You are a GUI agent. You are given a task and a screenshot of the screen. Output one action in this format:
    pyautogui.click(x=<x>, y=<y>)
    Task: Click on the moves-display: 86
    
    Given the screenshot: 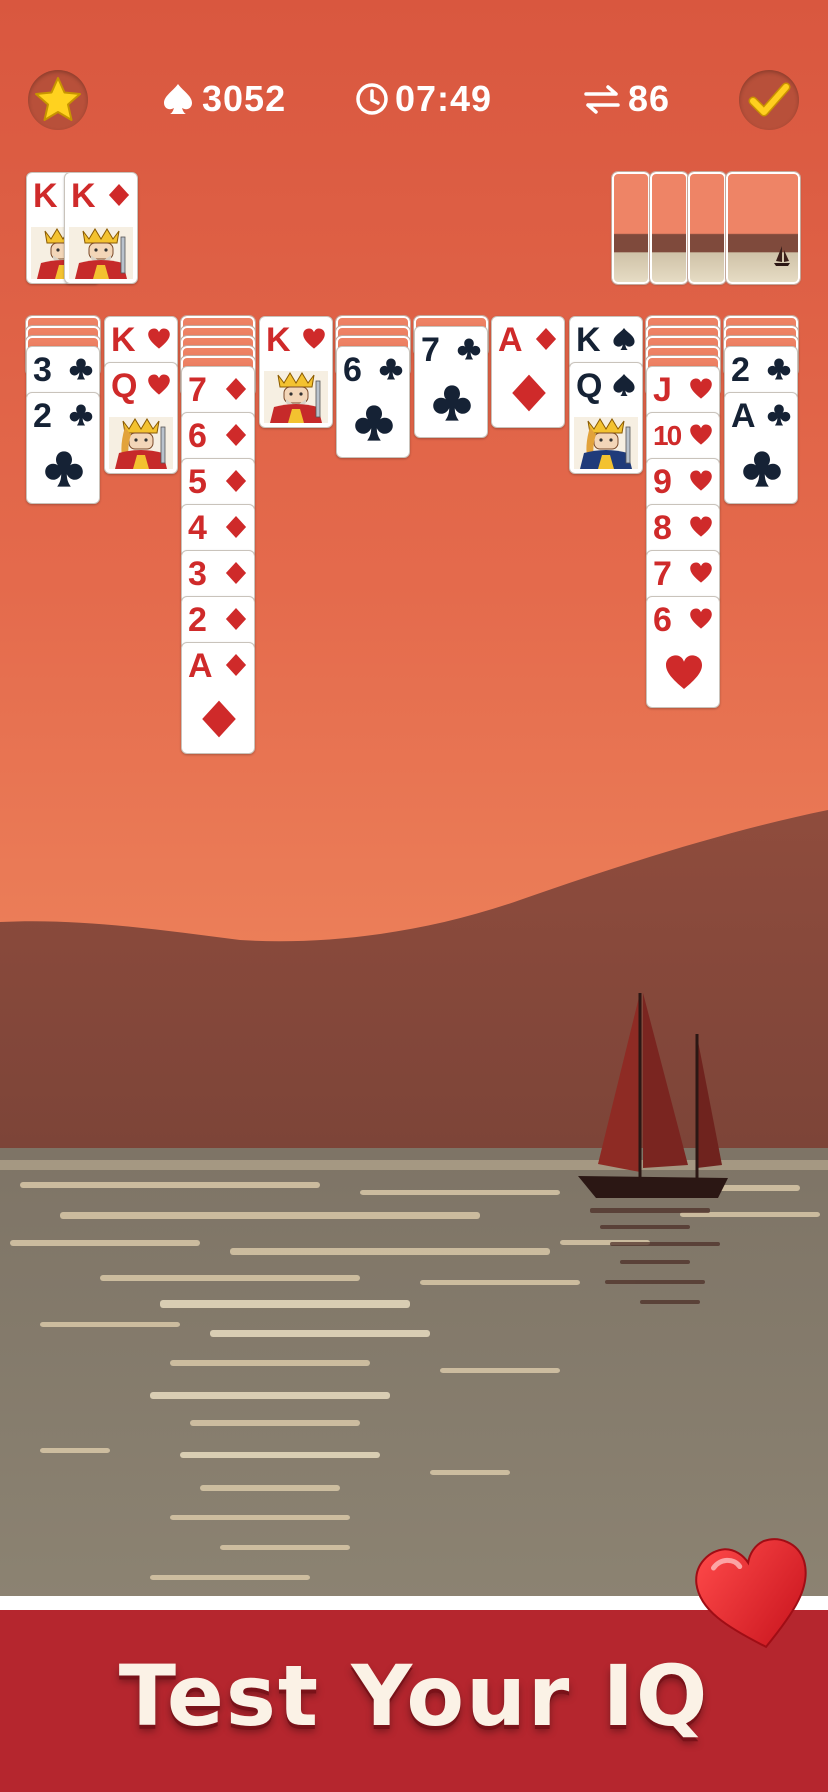 What is the action you would take?
    pyautogui.click(x=626, y=99)
    